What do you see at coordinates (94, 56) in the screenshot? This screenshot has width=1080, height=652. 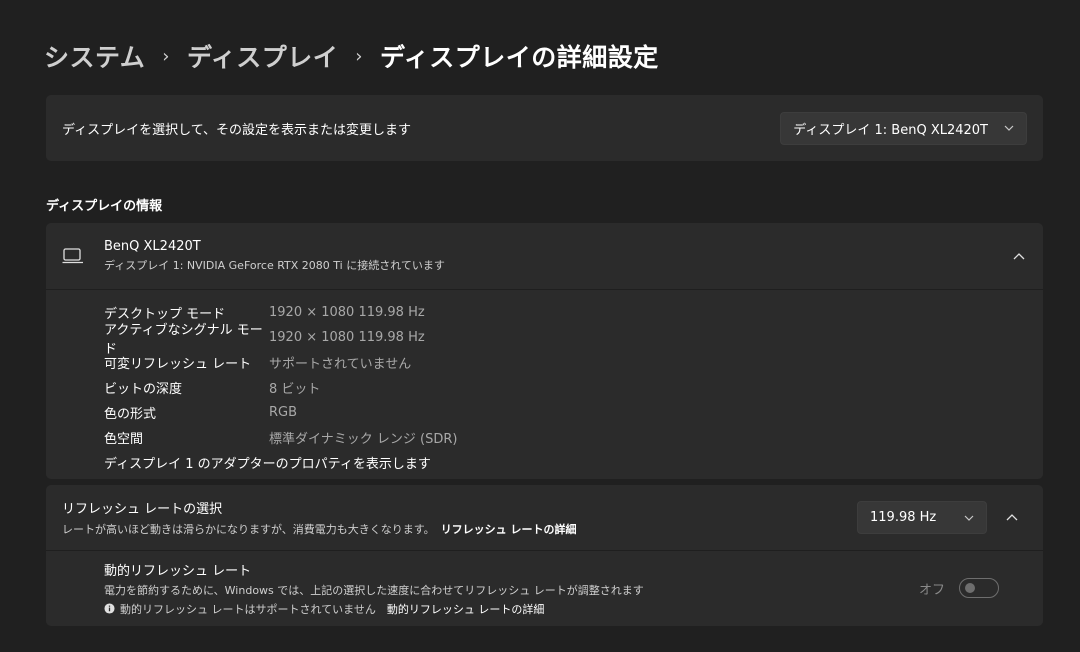 I see `breadcrumb-system: システム` at bounding box center [94, 56].